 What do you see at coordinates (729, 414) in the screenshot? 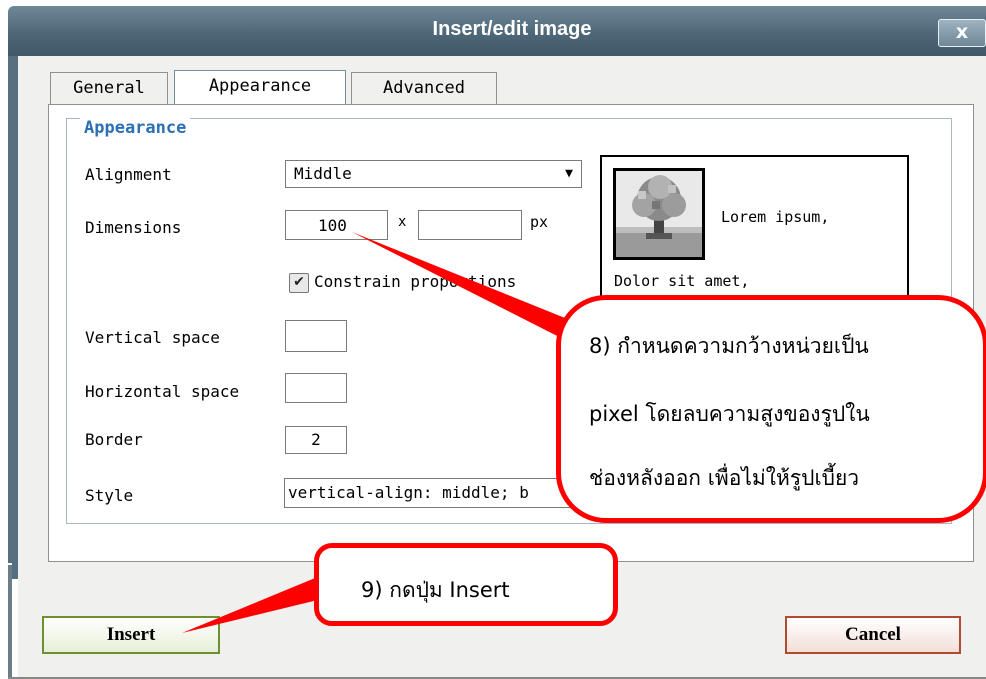
I see `note8-line2: pixel โดยลบความสูงของรูปใน` at bounding box center [729, 414].